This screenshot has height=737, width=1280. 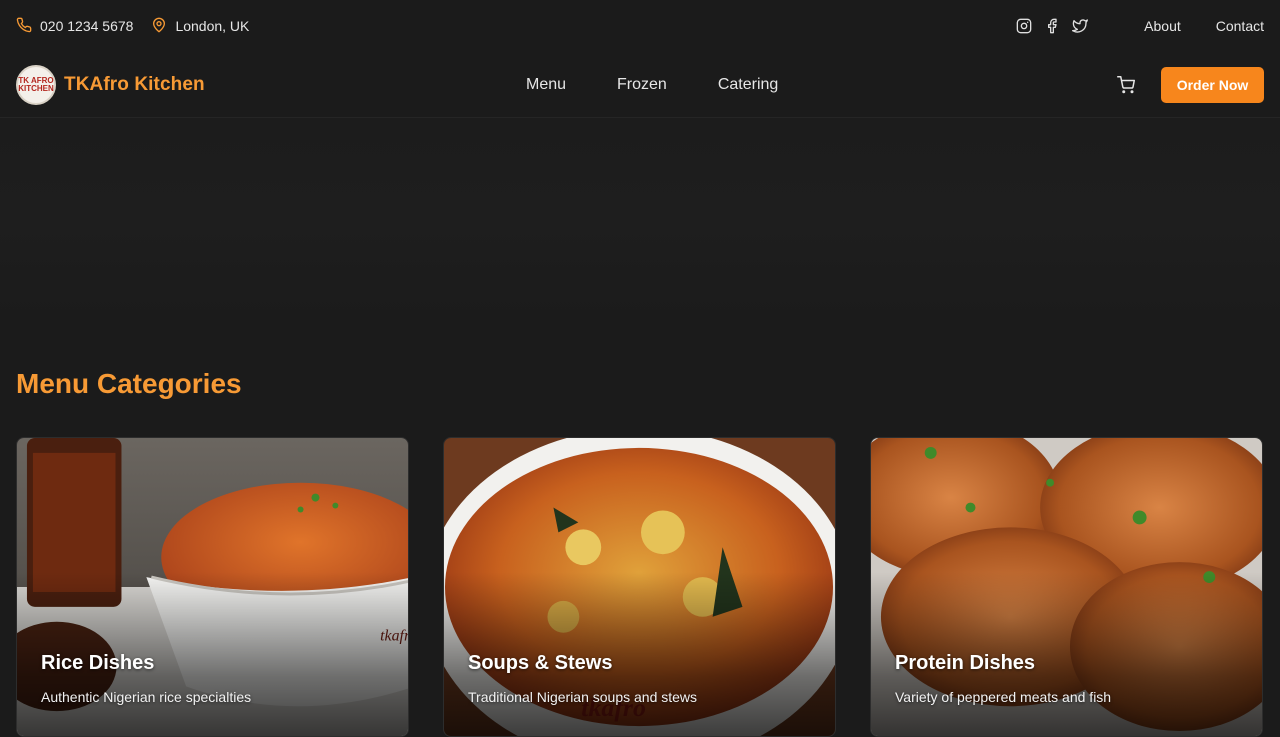 What do you see at coordinates (87, 26) in the screenshot?
I see `phone-number: 020 1234 5678` at bounding box center [87, 26].